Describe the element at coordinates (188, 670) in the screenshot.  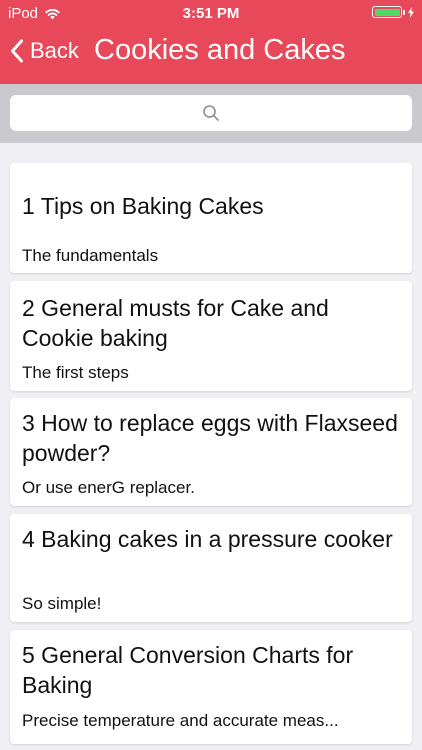
I see `list-item-title: 5 General Conversion Charts for Baking` at that location.